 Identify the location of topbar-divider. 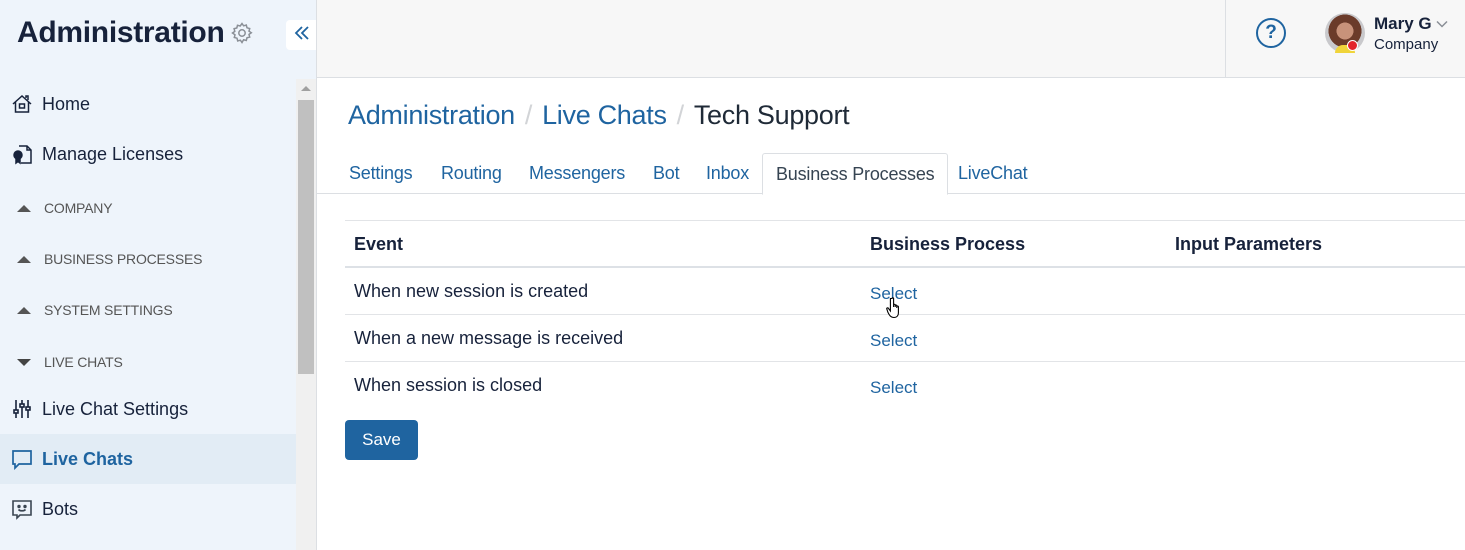
(1225, 38).